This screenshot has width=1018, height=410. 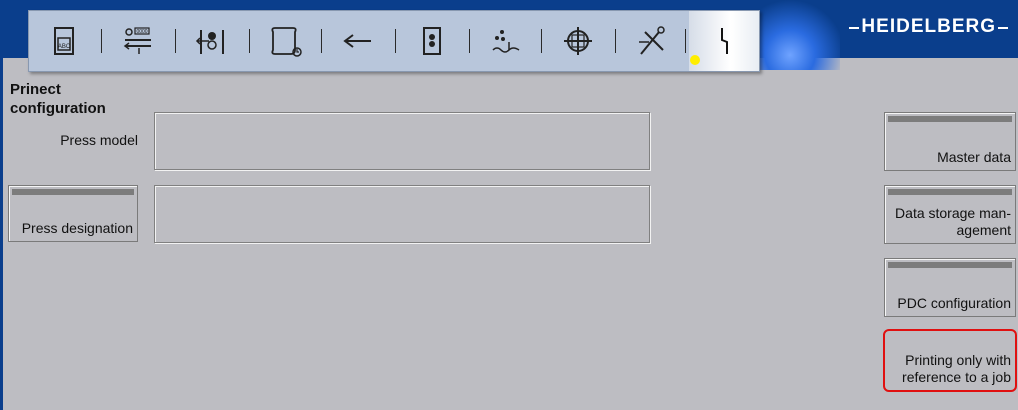 I want to click on main-toolbar: ABC 0000, so click(x=394, y=41).